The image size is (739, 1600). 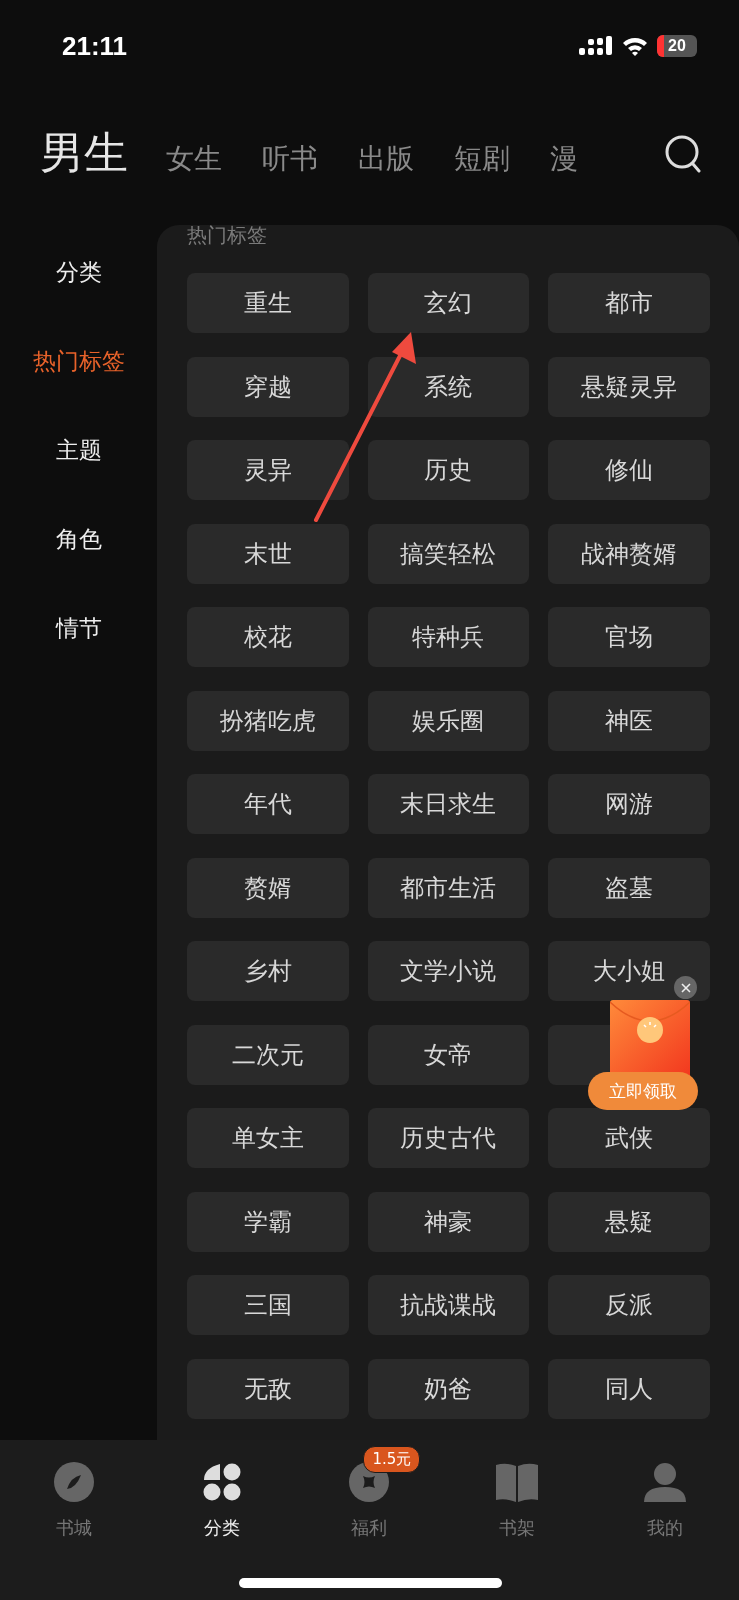 What do you see at coordinates (629, 720) in the screenshot?
I see `tag-button: 神医` at bounding box center [629, 720].